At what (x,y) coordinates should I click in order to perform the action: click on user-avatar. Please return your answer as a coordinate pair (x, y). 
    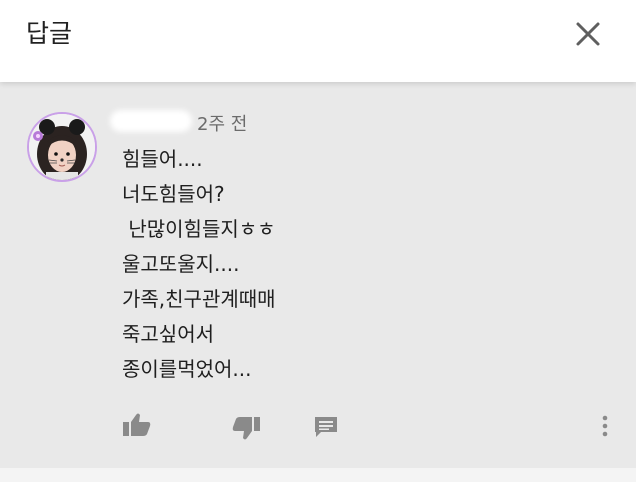
    Looking at the image, I should click on (62, 147).